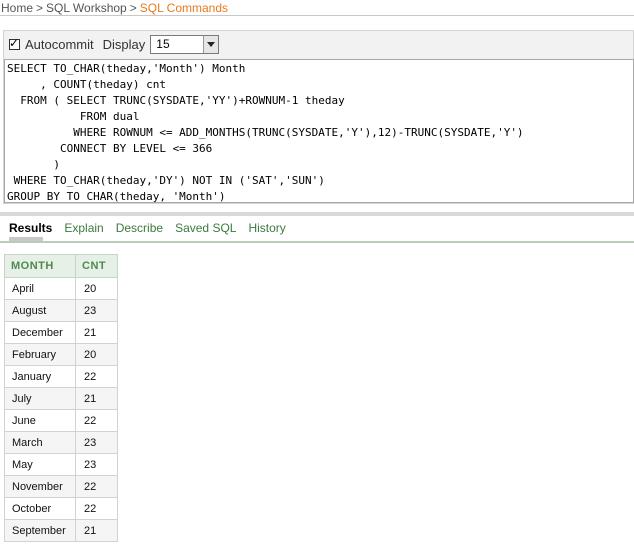  I want to click on month-cell: October, so click(40, 508).